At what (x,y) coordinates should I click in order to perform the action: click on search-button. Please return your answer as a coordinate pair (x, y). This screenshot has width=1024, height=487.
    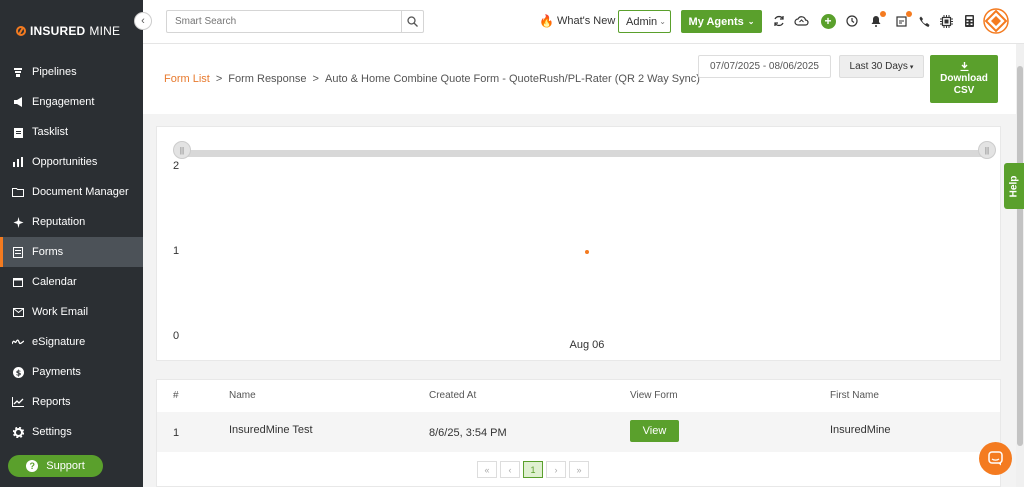
    Looking at the image, I should click on (412, 21).